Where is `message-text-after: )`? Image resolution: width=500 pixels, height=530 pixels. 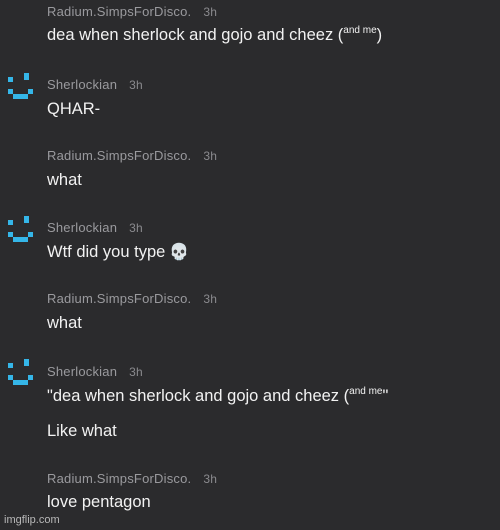
message-text-after: ) is located at coordinates (379, 35).